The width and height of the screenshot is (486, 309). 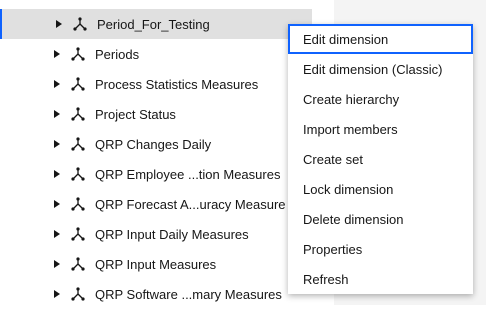 I want to click on menu-item-properties: Properties, so click(x=380, y=249).